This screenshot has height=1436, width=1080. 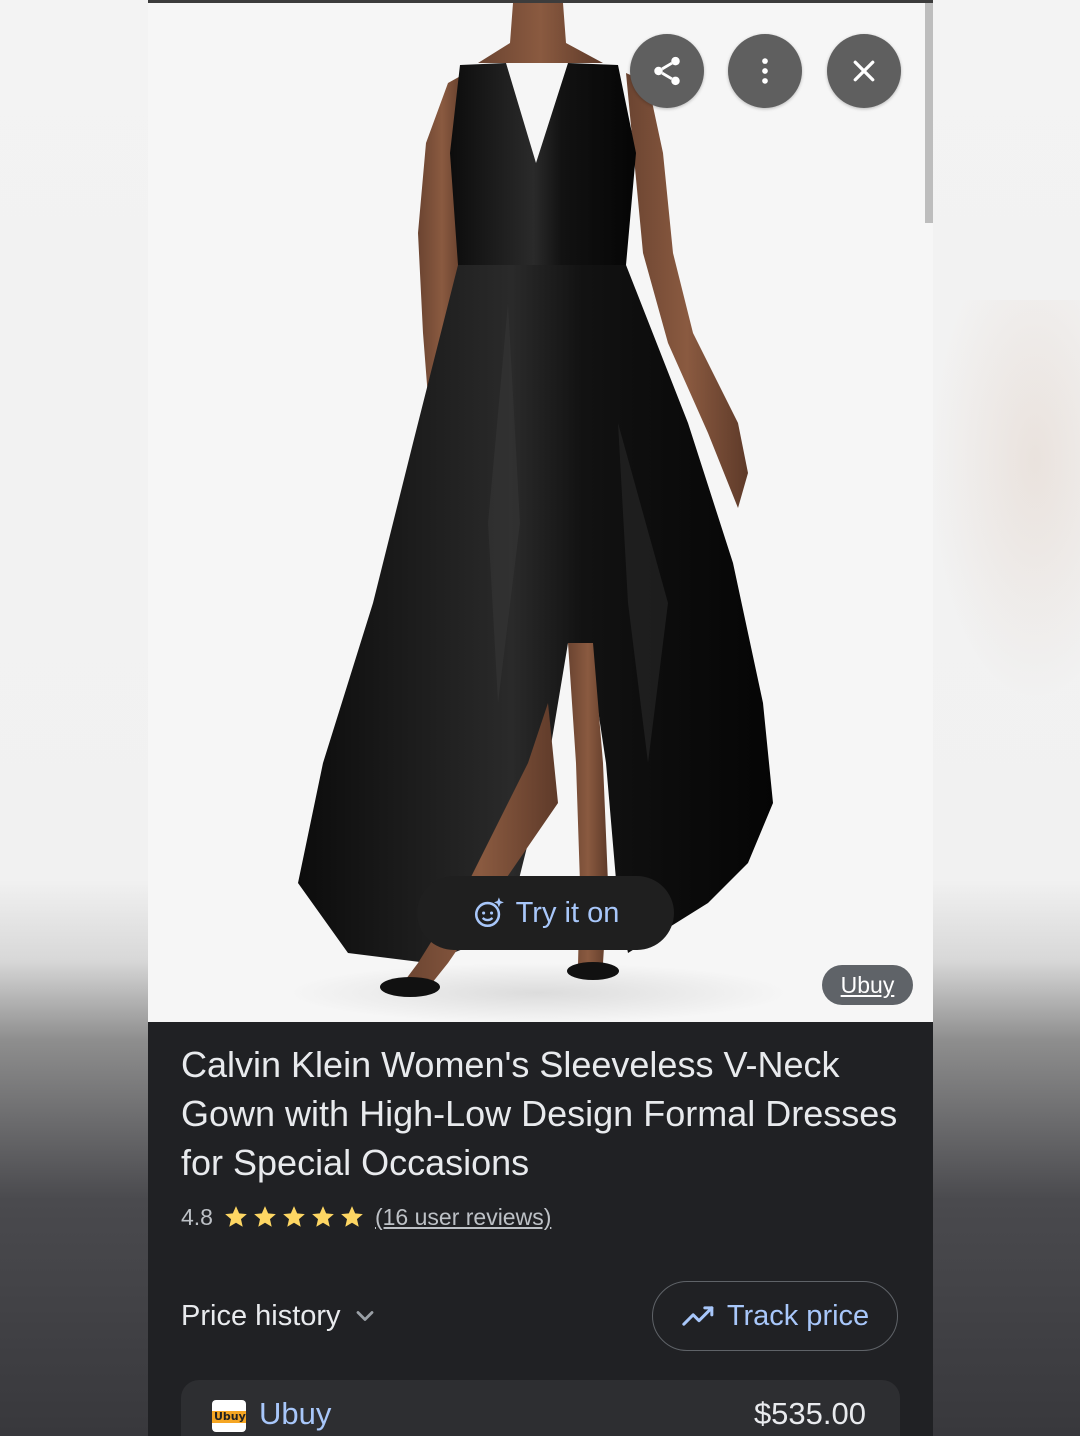 I want to click on share-button, so click(x=667, y=71).